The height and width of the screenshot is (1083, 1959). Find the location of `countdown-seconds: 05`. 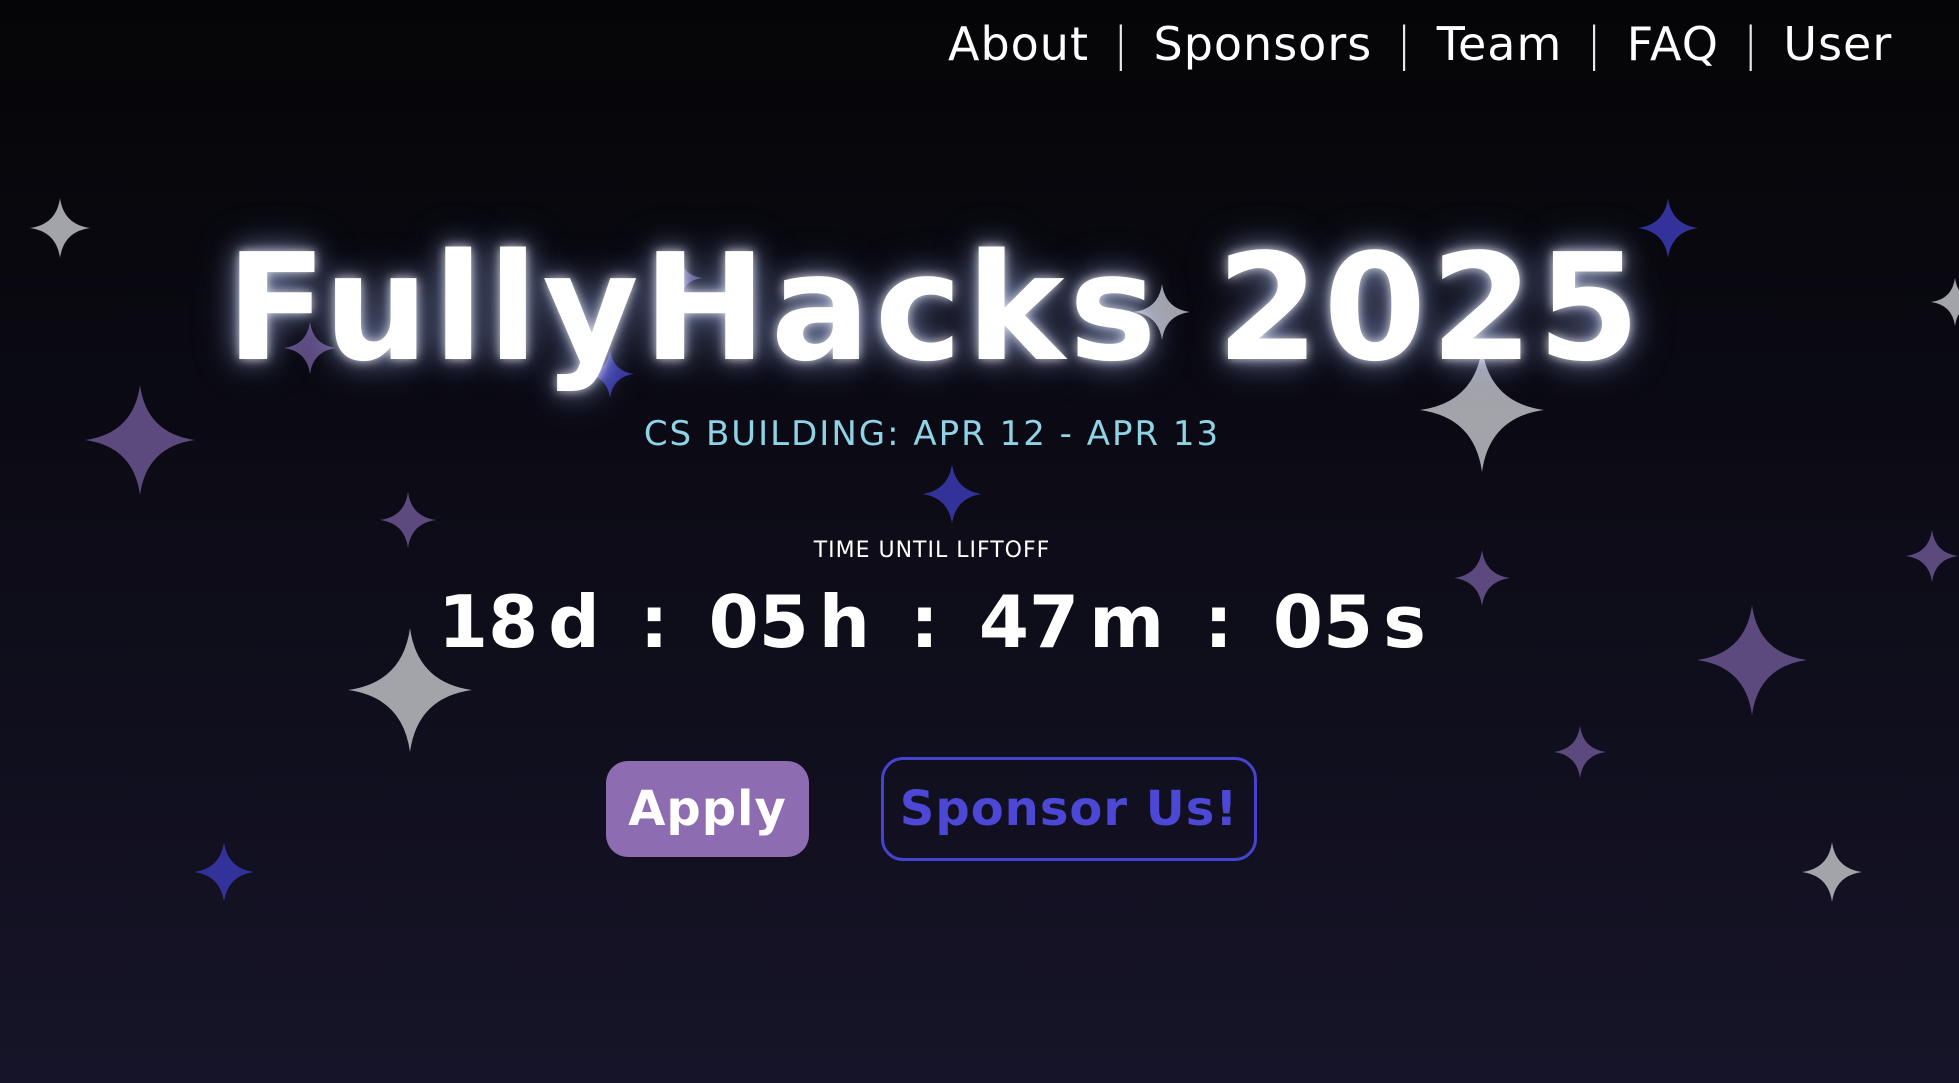

countdown-seconds: 05 is located at coordinates (1323, 622).